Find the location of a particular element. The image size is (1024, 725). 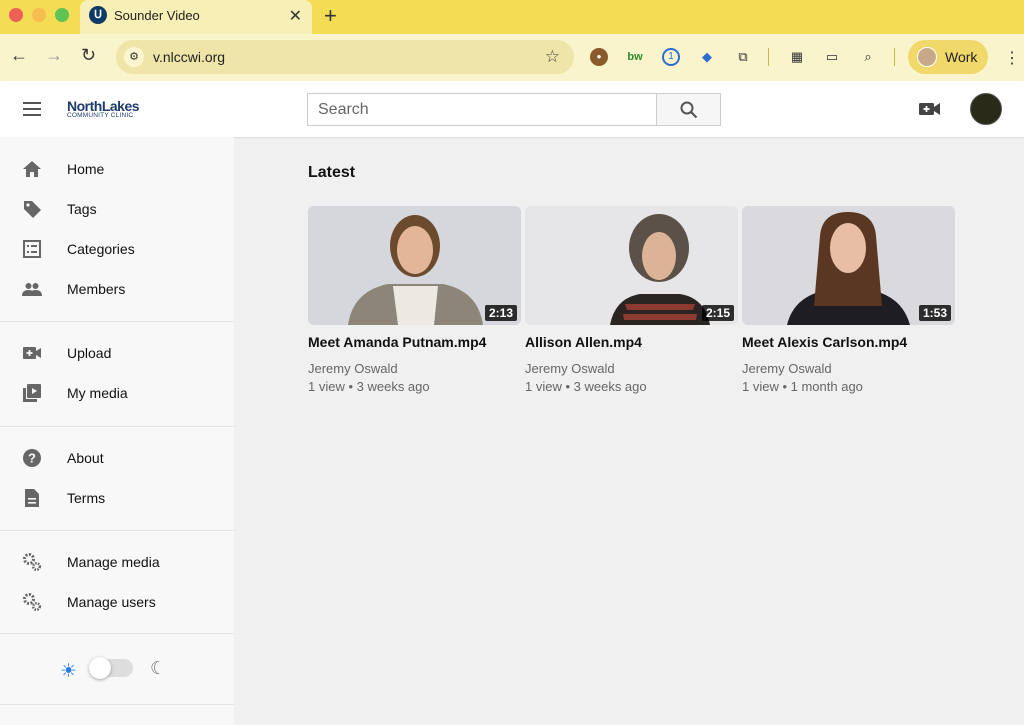

address-bar: ⚙ v.nlccwi.org ☆ is located at coordinates (345, 57).